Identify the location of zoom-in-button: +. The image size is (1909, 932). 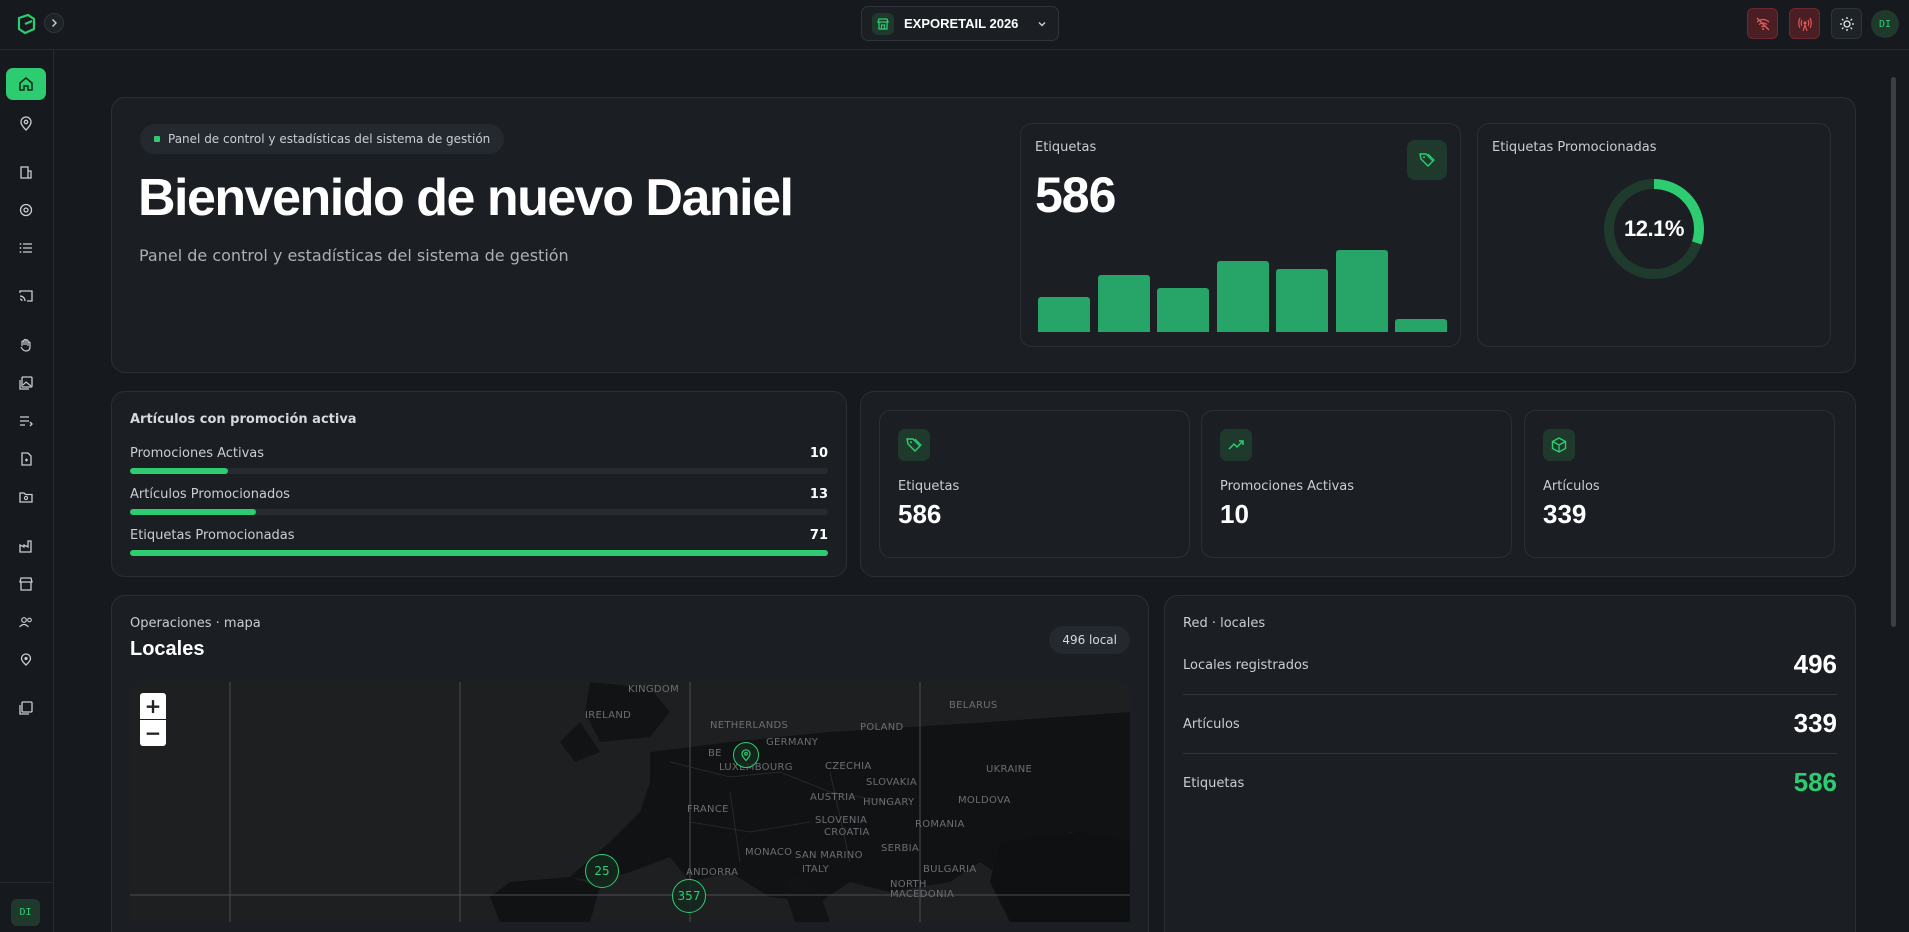
(153, 706).